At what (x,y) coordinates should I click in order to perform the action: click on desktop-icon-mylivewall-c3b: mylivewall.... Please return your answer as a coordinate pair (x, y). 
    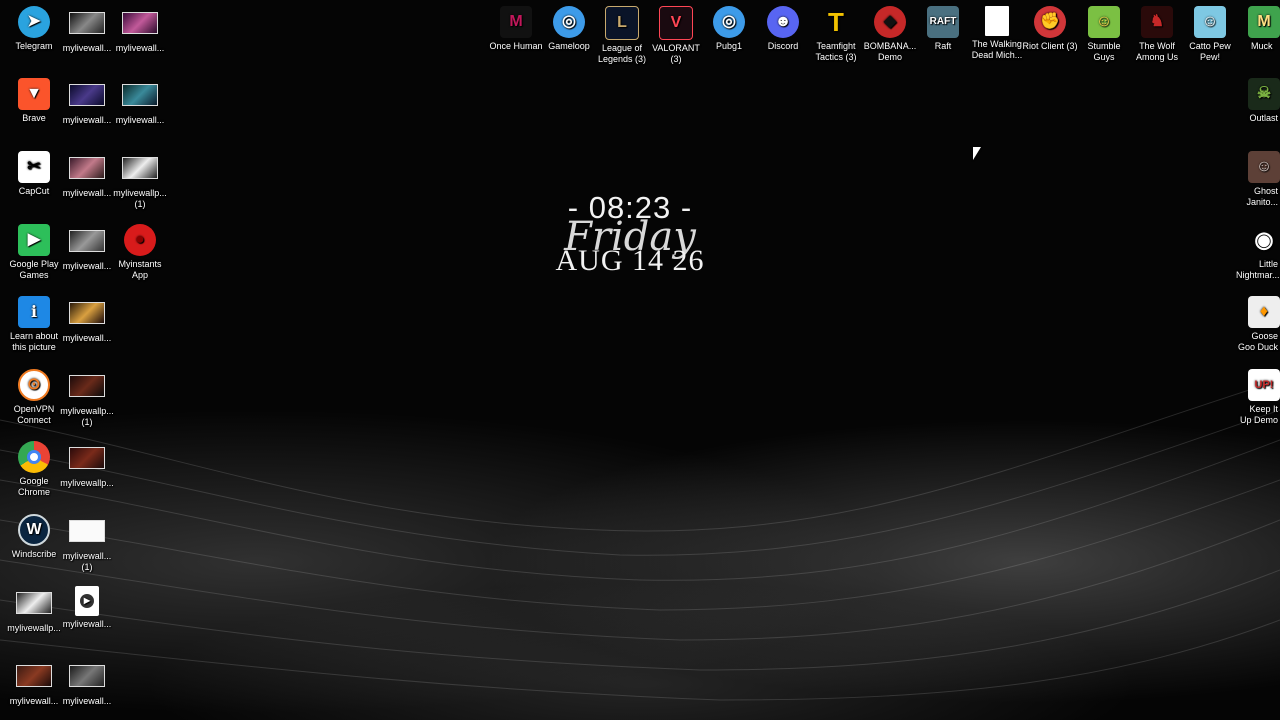
    Looking at the image, I should click on (140, 102).